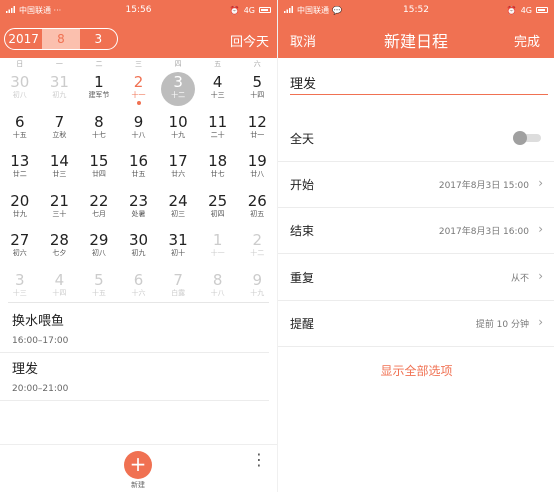  I want to click on lunar-date: 十一, so click(217, 253).